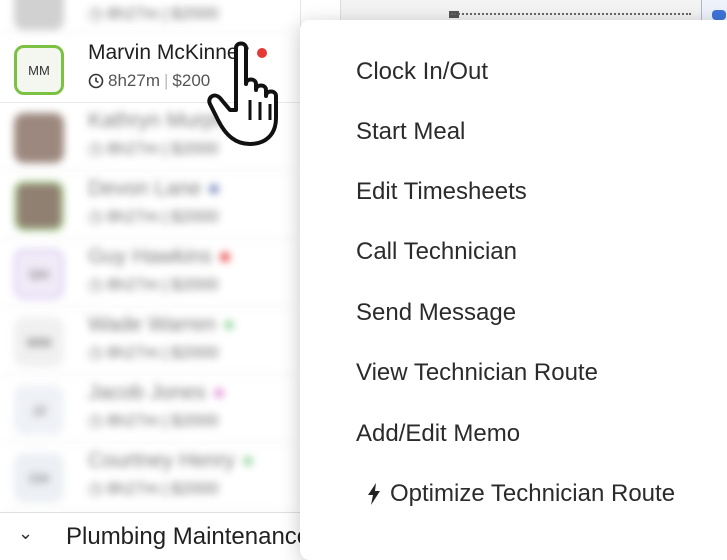 This screenshot has height=560, width=727. I want to click on time-worked: 8h27m, so click(134, 80).